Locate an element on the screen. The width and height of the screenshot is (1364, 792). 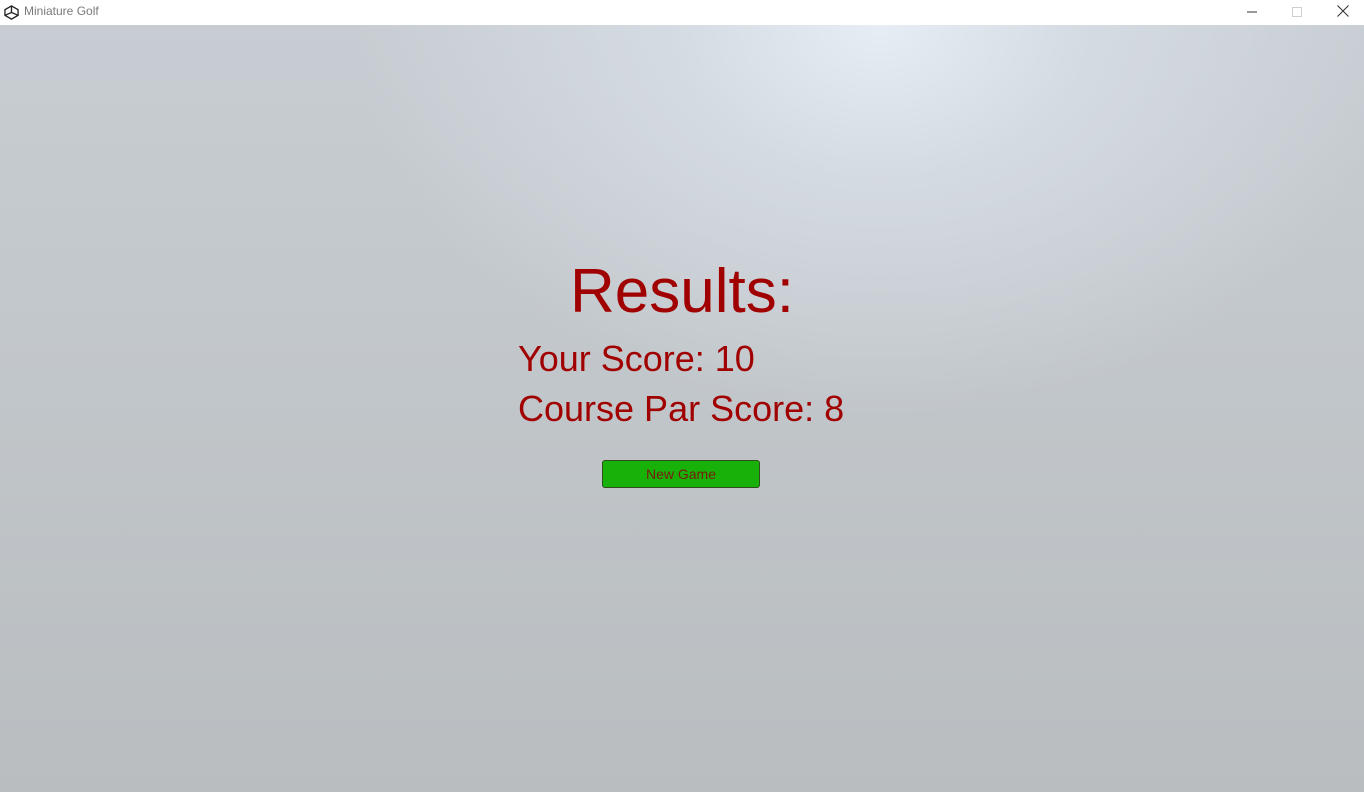
new-game-button: New Game is located at coordinates (681, 474).